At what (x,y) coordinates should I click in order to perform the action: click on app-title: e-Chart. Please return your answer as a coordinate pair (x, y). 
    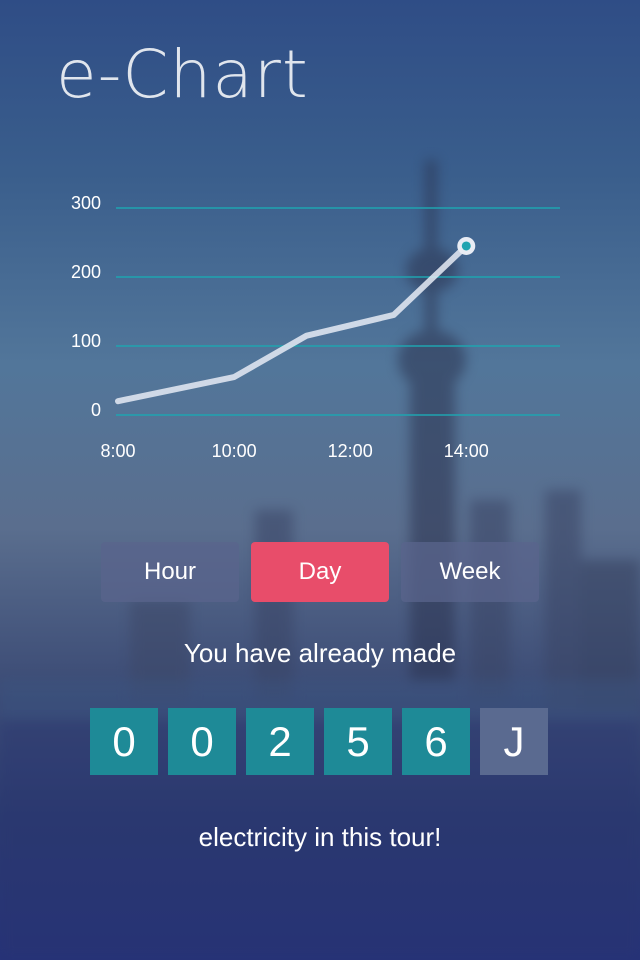
    Looking at the image, I should click on (182, 74).